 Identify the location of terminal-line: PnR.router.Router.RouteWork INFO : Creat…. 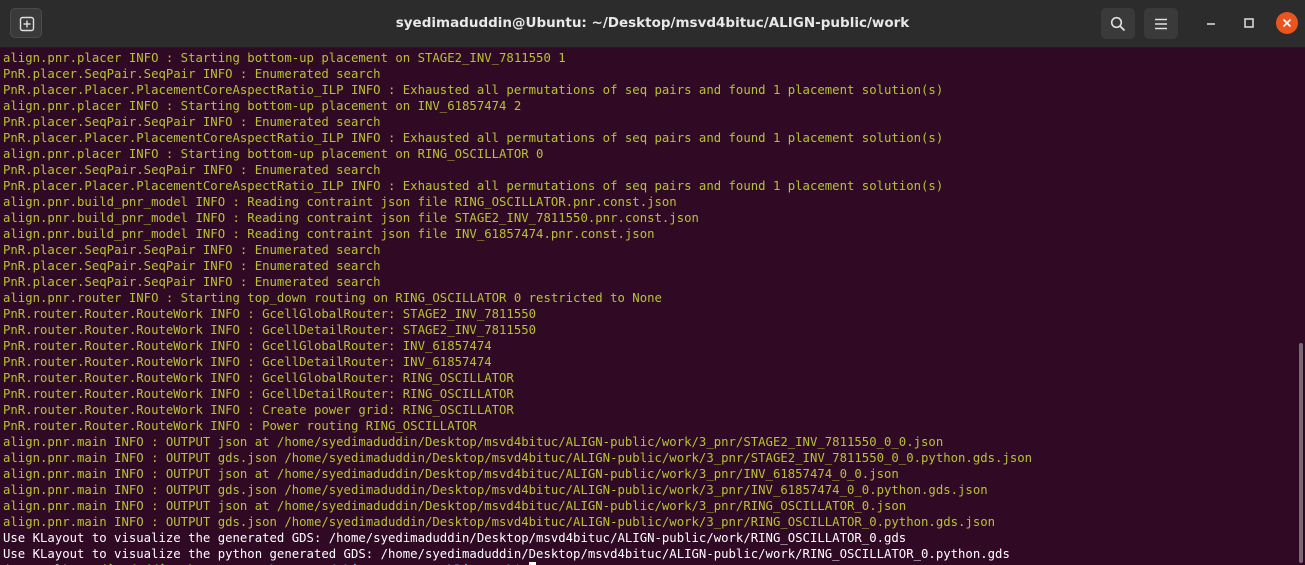
(258, 410).